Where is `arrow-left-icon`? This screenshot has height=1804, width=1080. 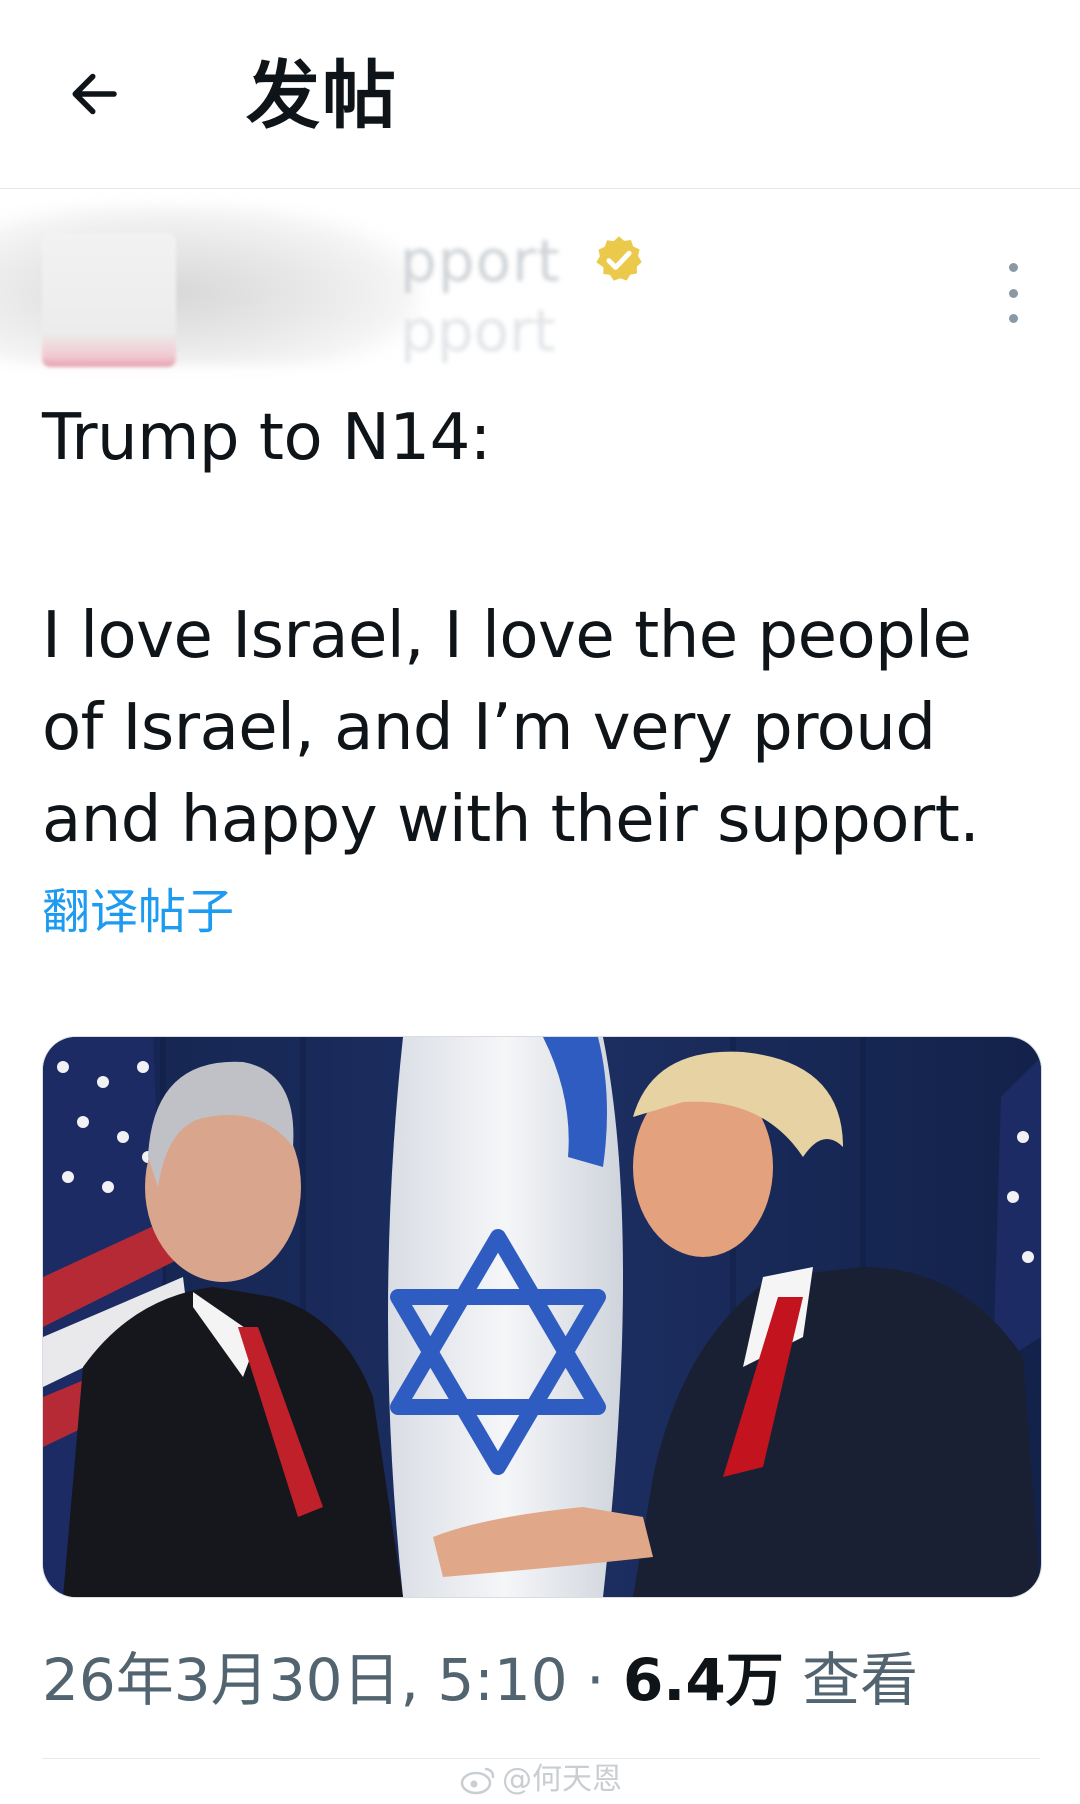 arrow-left-icon is located at coordinates (94, 94).